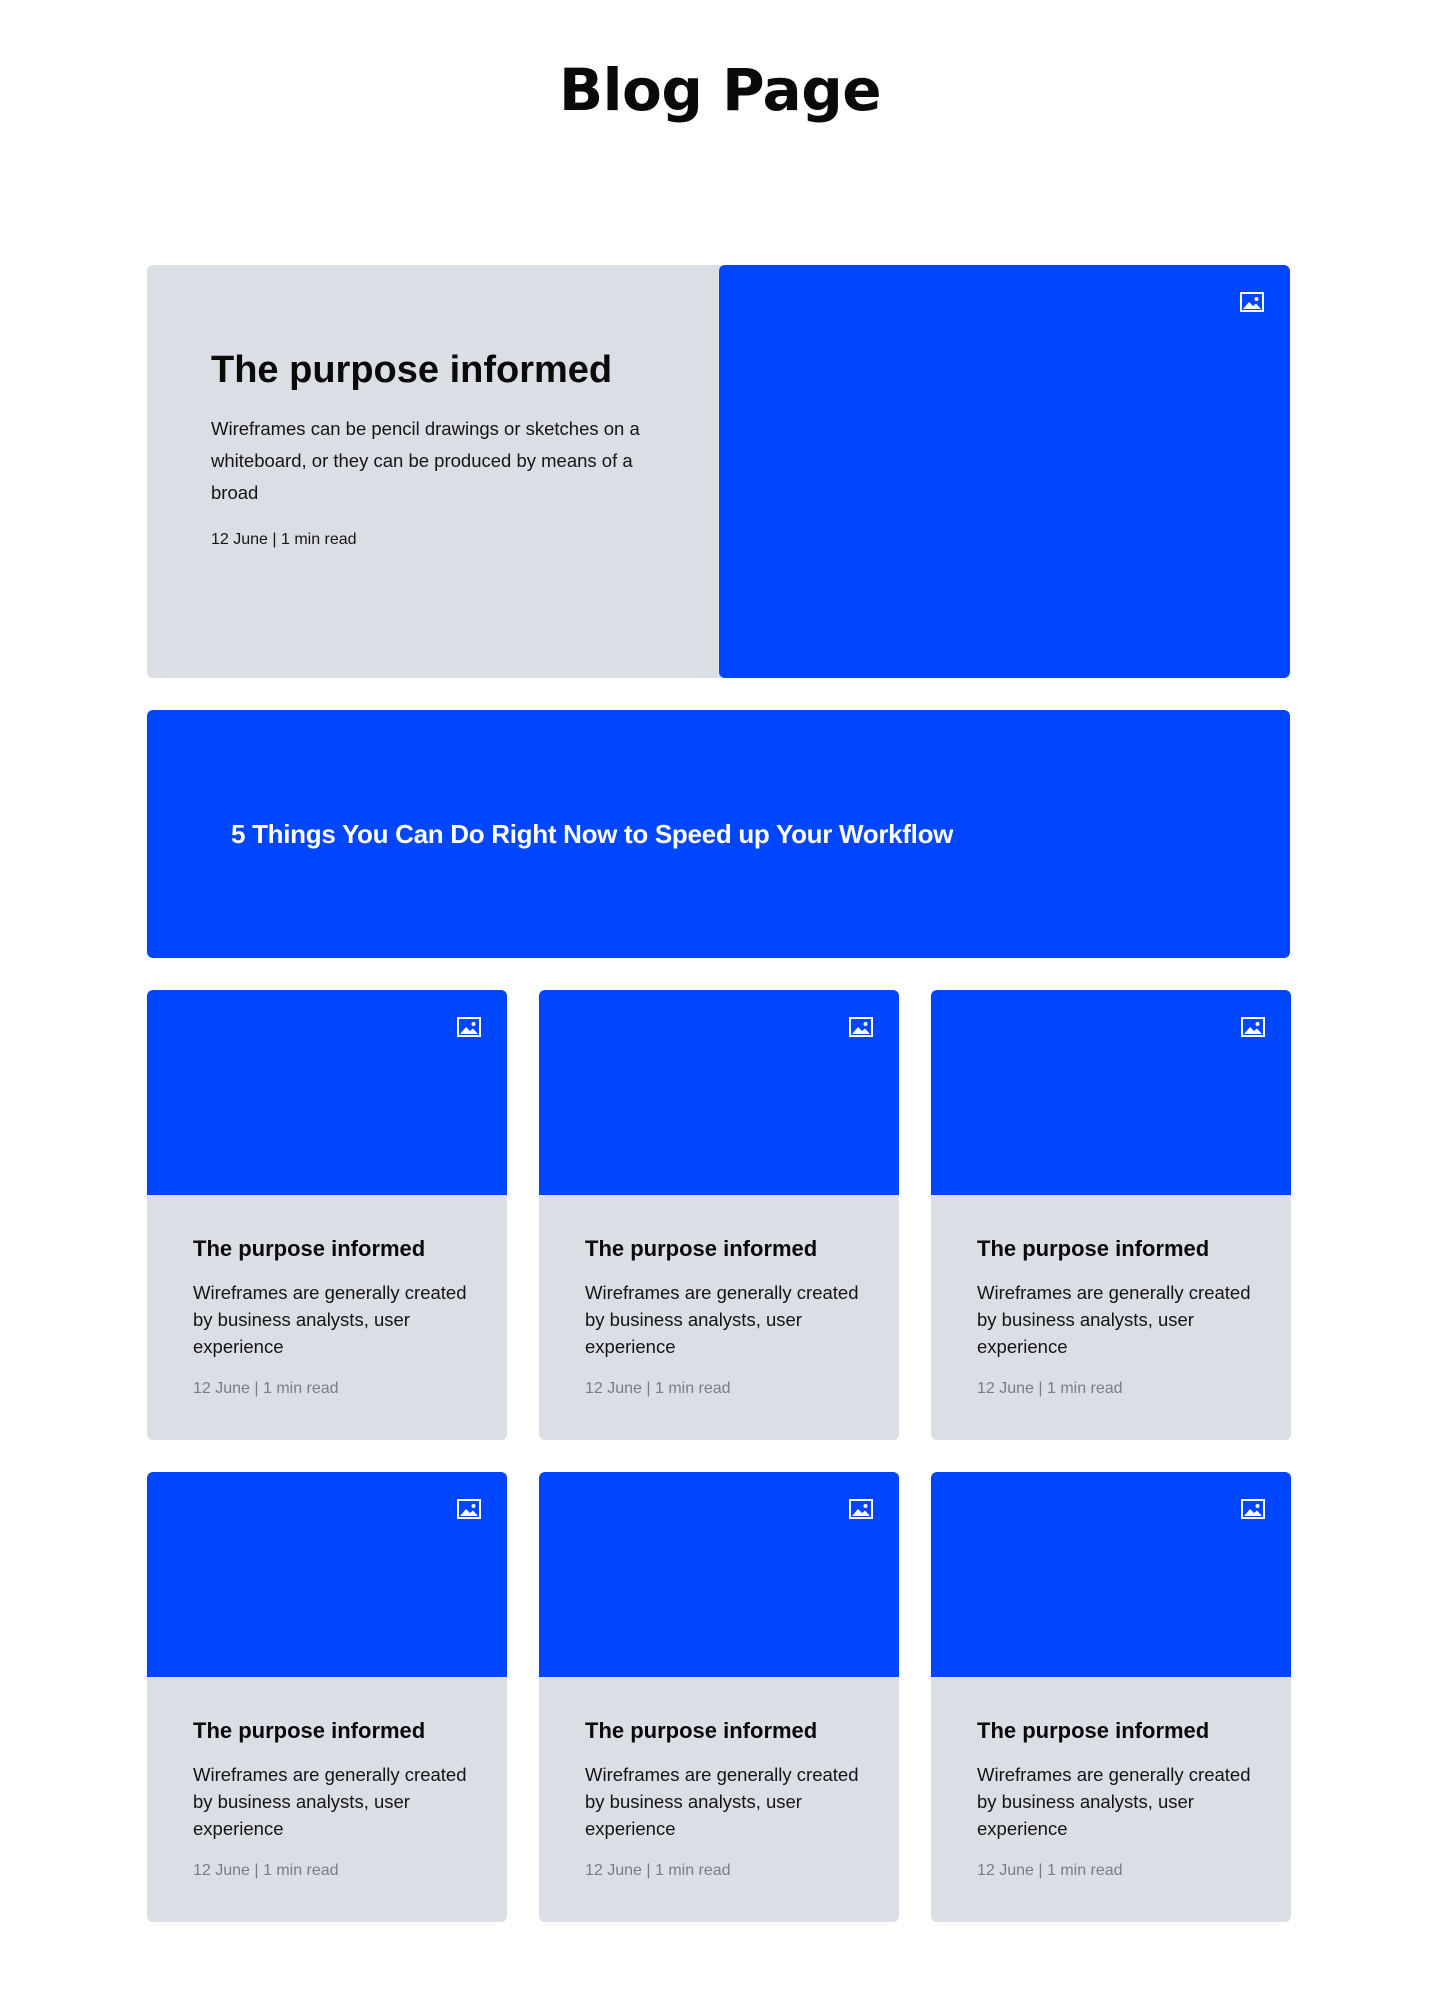 The width and height of the screenshot is (1440, 2009). What do you see at coordinates (284, 539) in the screenshot?
I see `featured-post-meta: 12 June | 1 min read` at bounding box center [284, 539].